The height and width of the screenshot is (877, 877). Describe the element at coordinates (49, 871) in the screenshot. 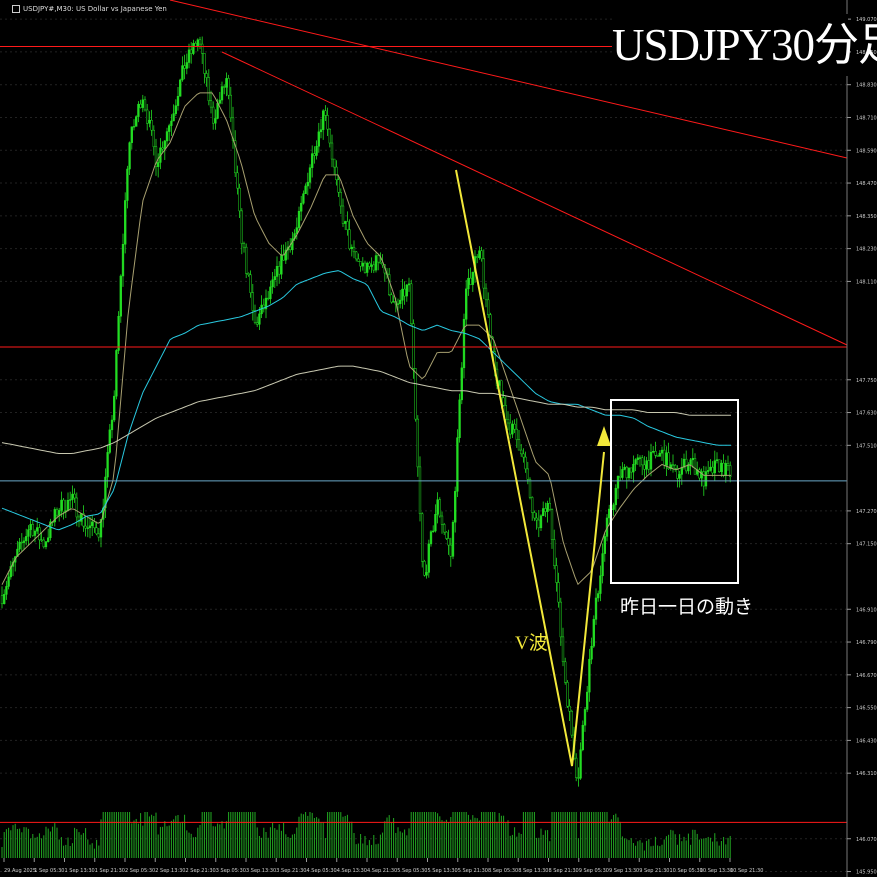

I see `x-tick-label: 1 Sep 05:30` at that location.